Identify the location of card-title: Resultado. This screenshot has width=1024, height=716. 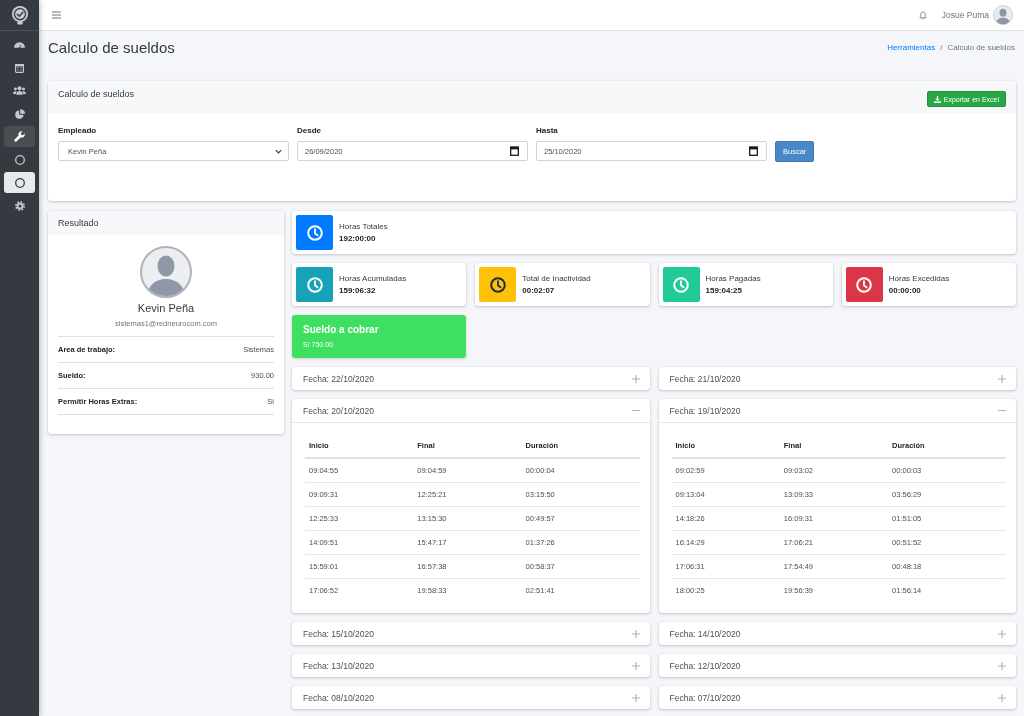
(78, 223).